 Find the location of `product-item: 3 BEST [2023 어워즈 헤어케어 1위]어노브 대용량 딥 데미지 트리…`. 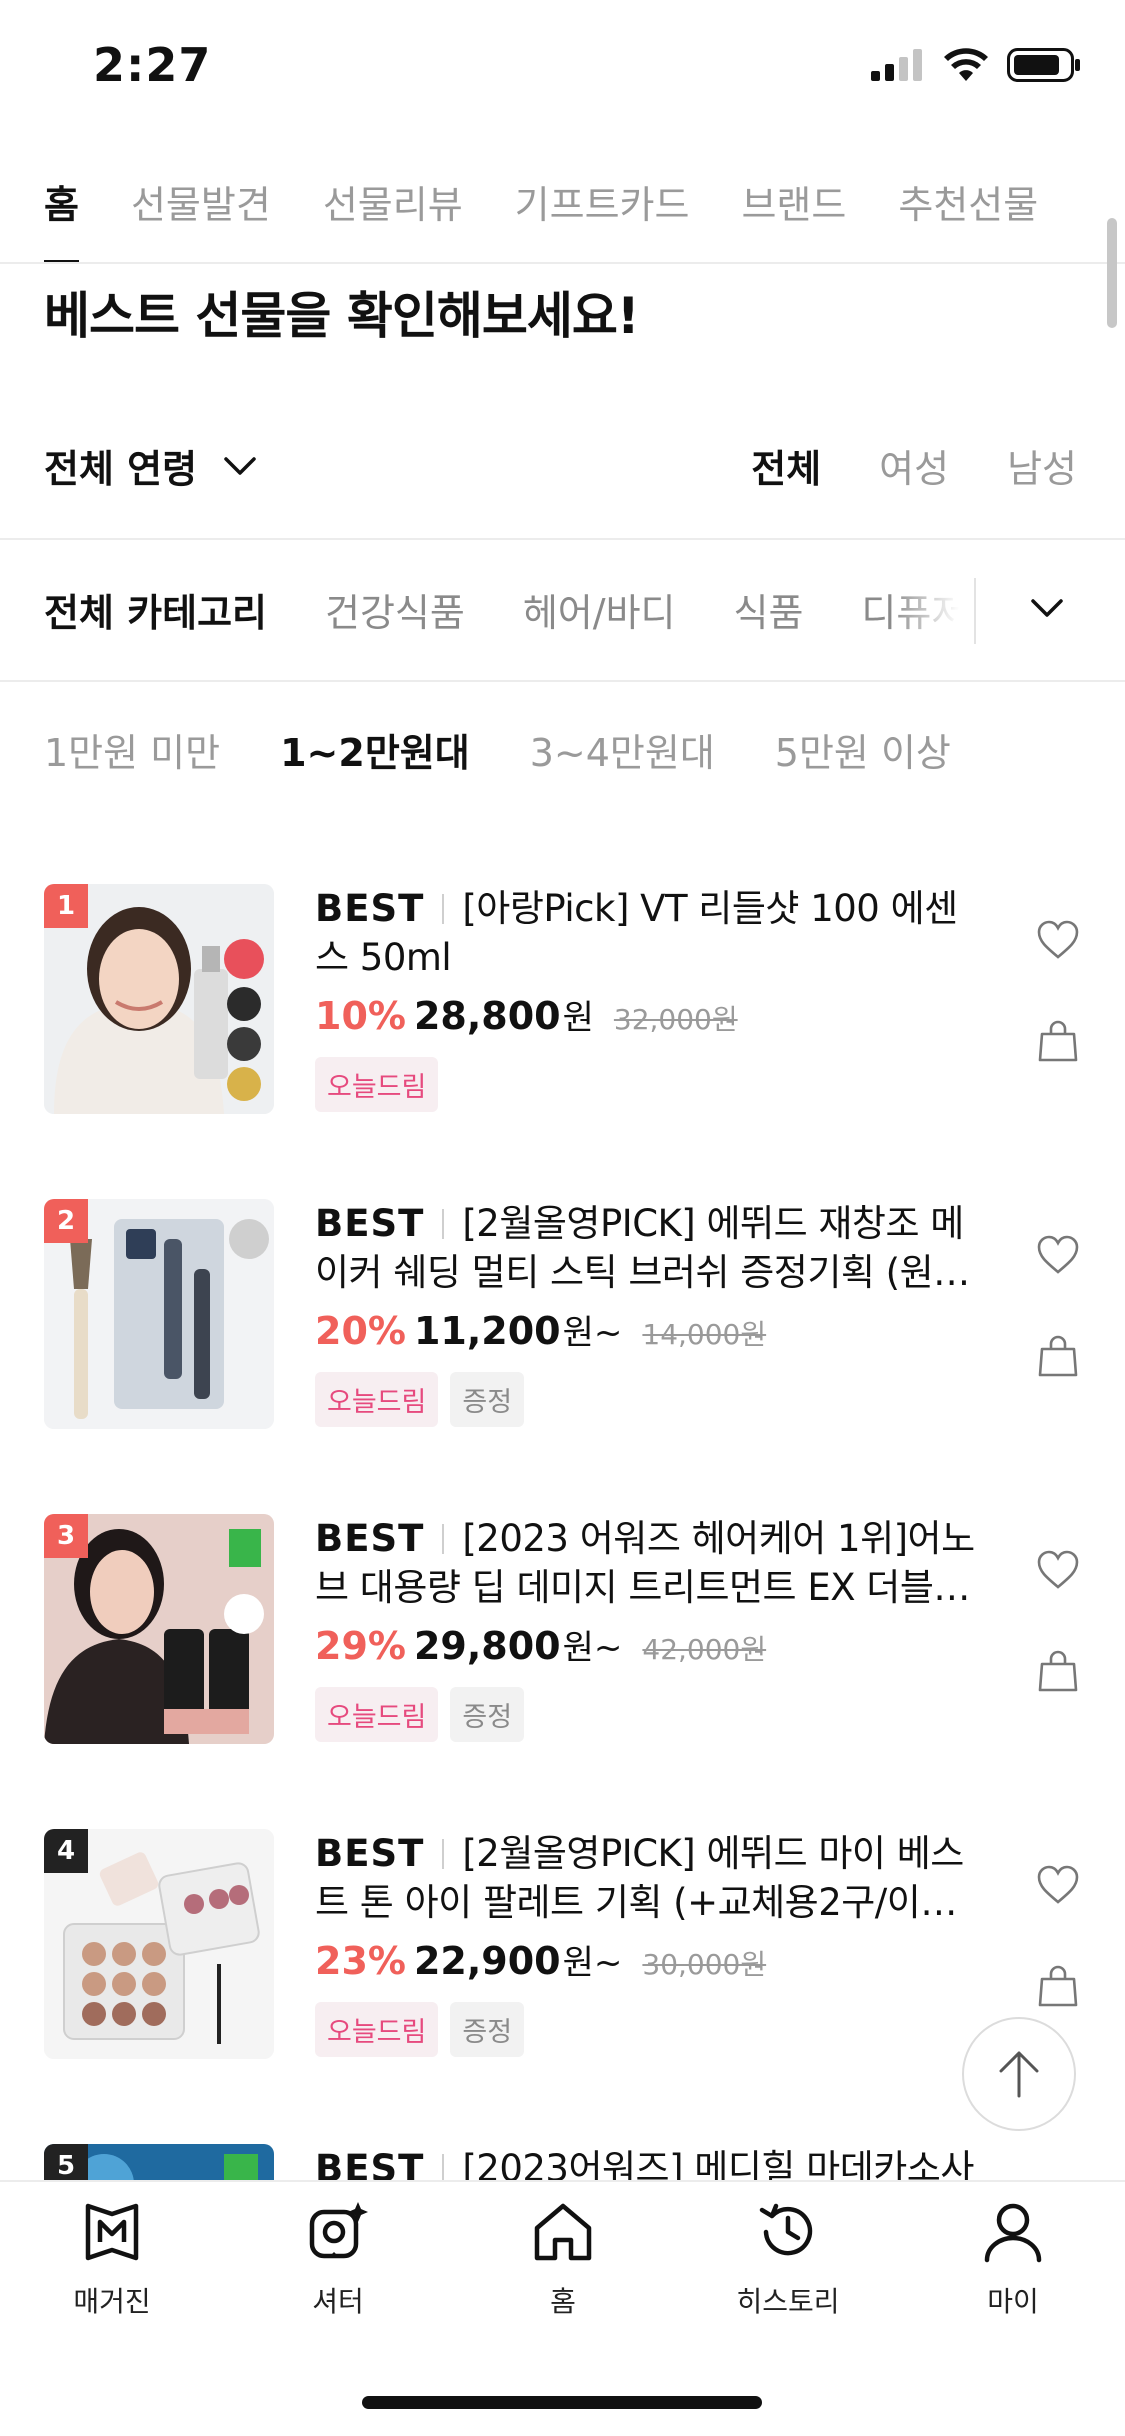

product-item: 3 BEST [2023 어워즈 헤어케어 1위]어노브 대용량 딥 데미지 트리… is located at coordinates (562, 1671).